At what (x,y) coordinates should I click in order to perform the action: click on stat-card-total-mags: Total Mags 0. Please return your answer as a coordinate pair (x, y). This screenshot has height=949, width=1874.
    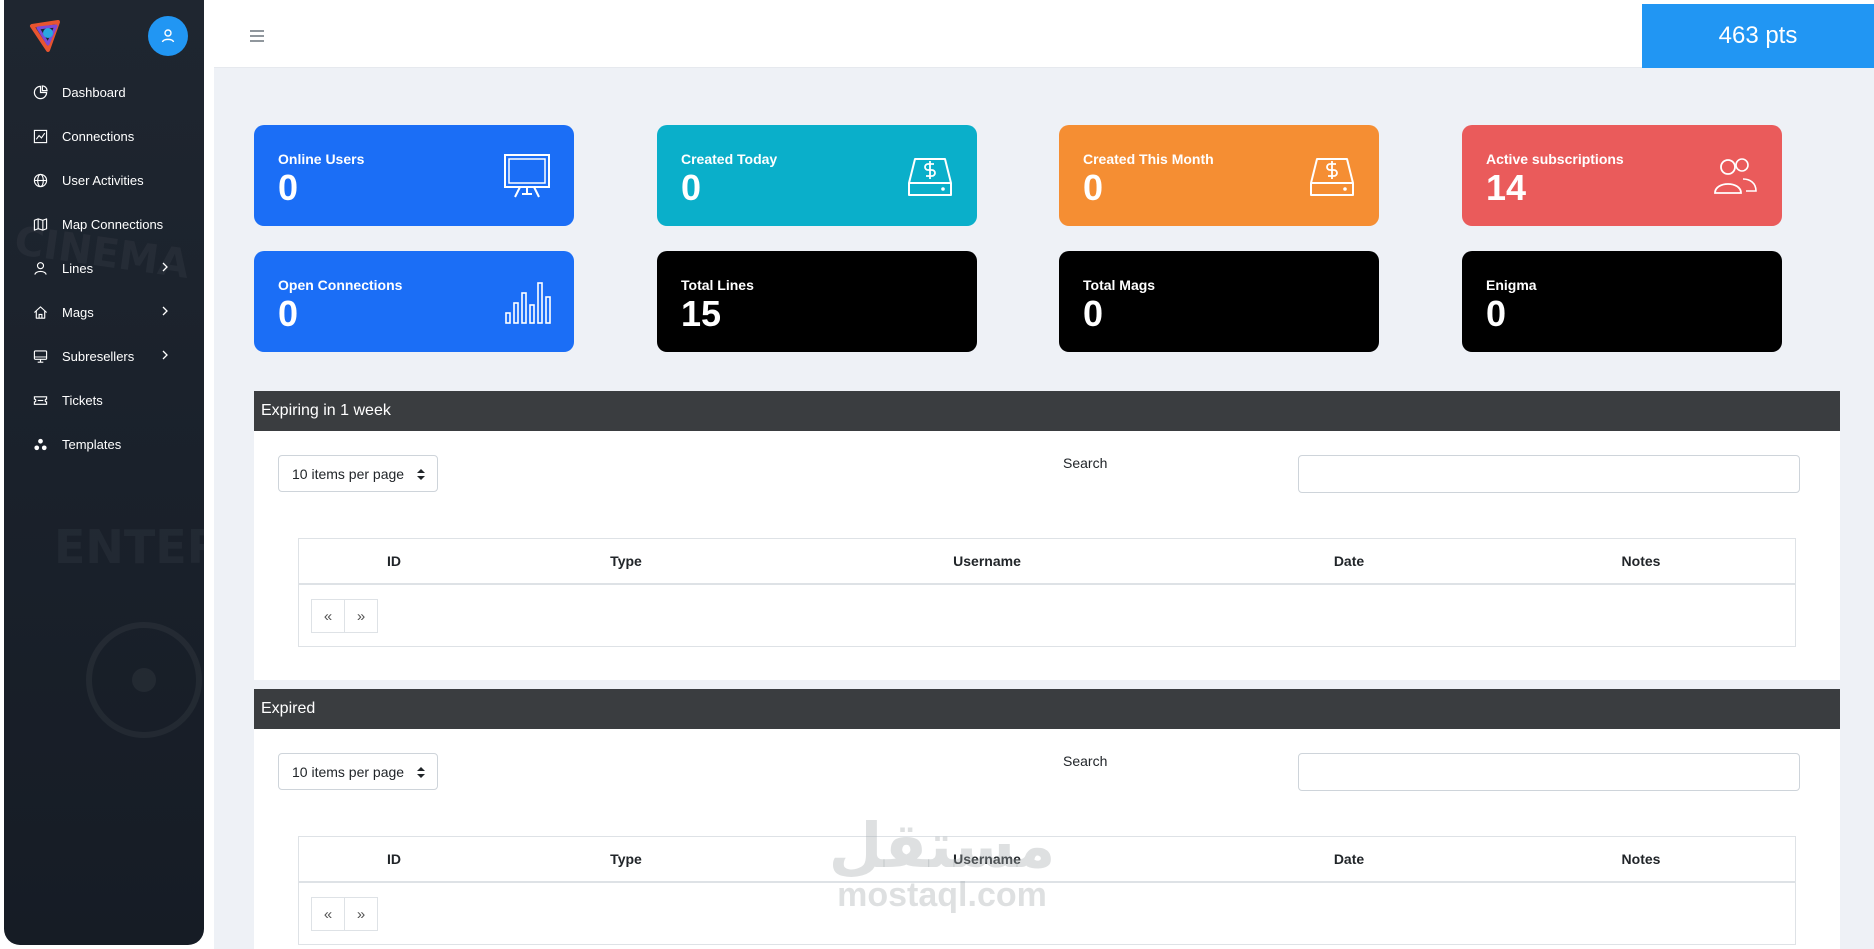
    Looking at the image, I should click on (1219, 301).